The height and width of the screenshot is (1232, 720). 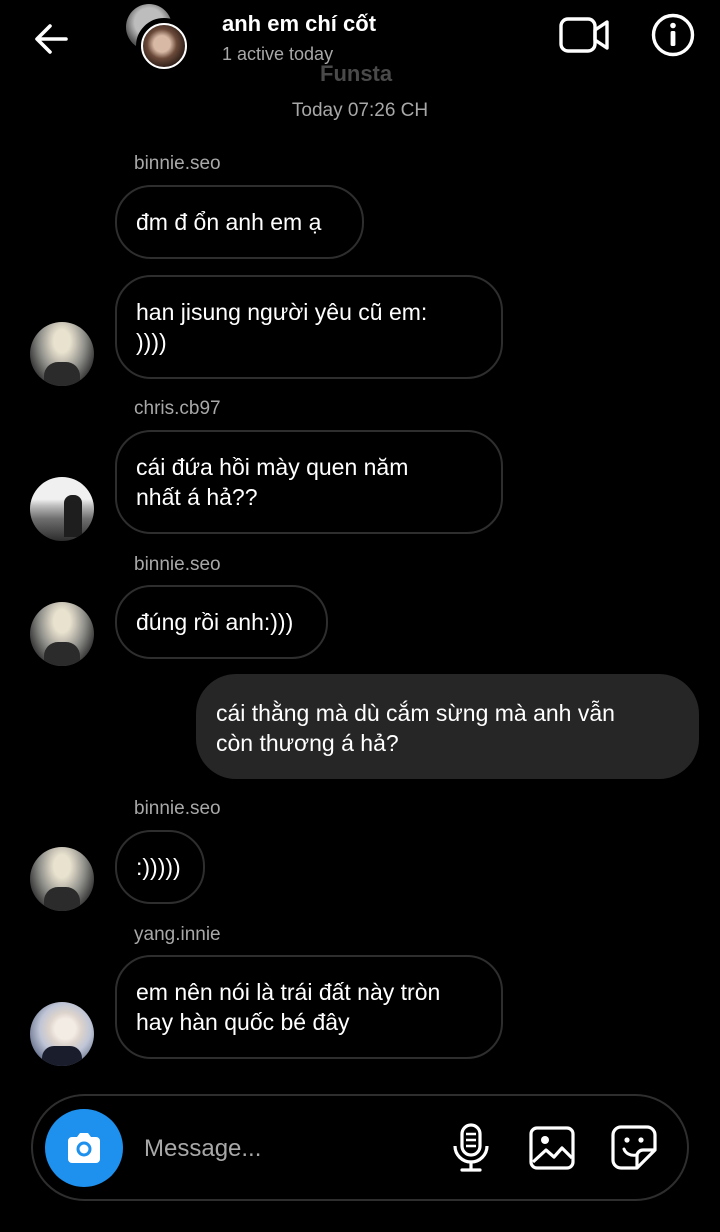 I want to click on message-bubble: đúng rồi anh:))), so click(x=221, y=622).